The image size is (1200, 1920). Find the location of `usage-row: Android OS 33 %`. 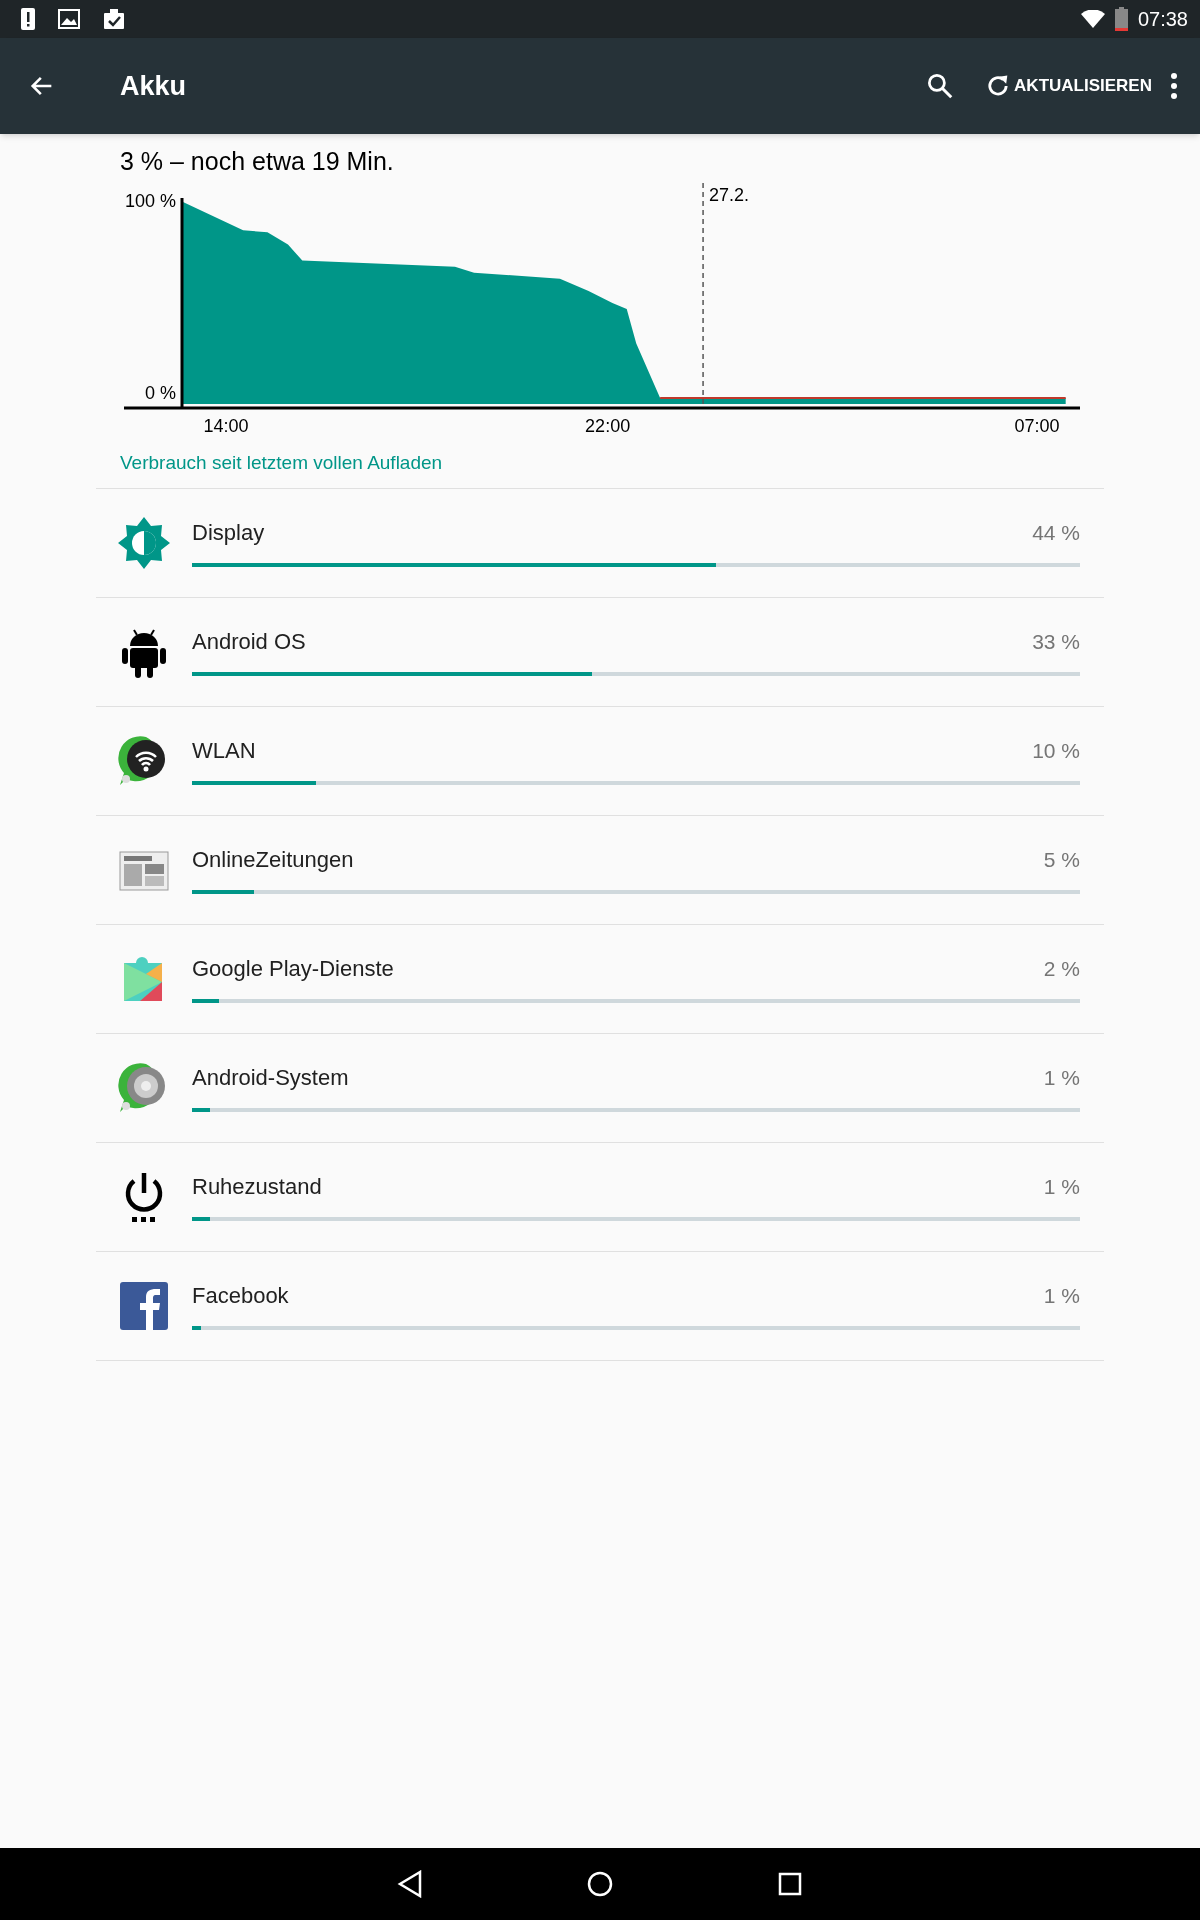

usage-row: Android OS 33 % is located at coordinates (600, 652).